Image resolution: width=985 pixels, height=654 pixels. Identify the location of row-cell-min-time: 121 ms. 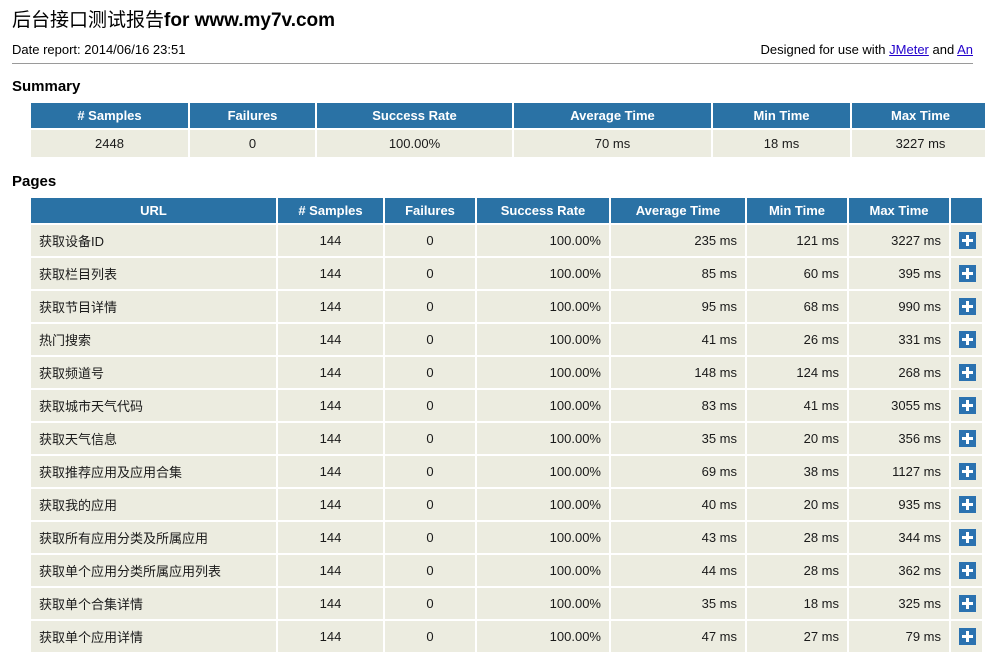
(797, 240).